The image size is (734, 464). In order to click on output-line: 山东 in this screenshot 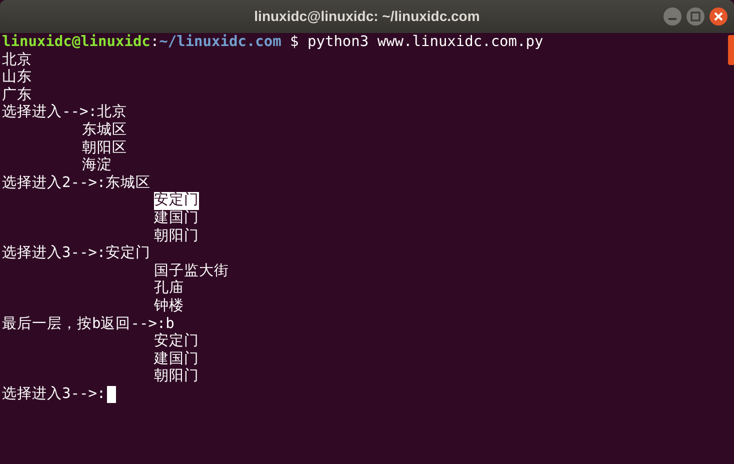, I will do `click(17, 77)`.